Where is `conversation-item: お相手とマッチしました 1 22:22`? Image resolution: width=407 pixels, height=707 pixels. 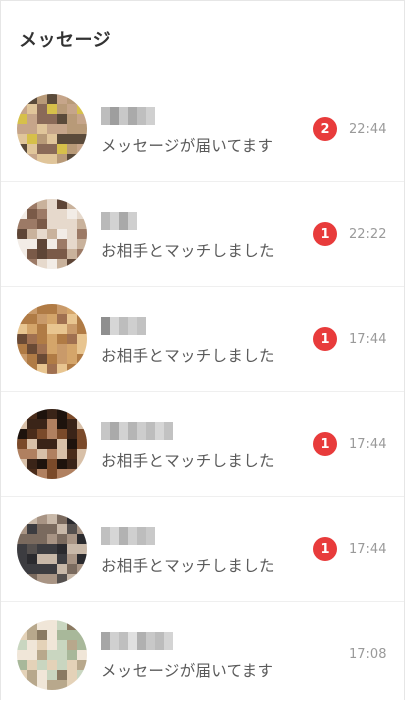
conversation-item: お相手とマッチしました 1 22:22 is located at coordinates (202, 234).